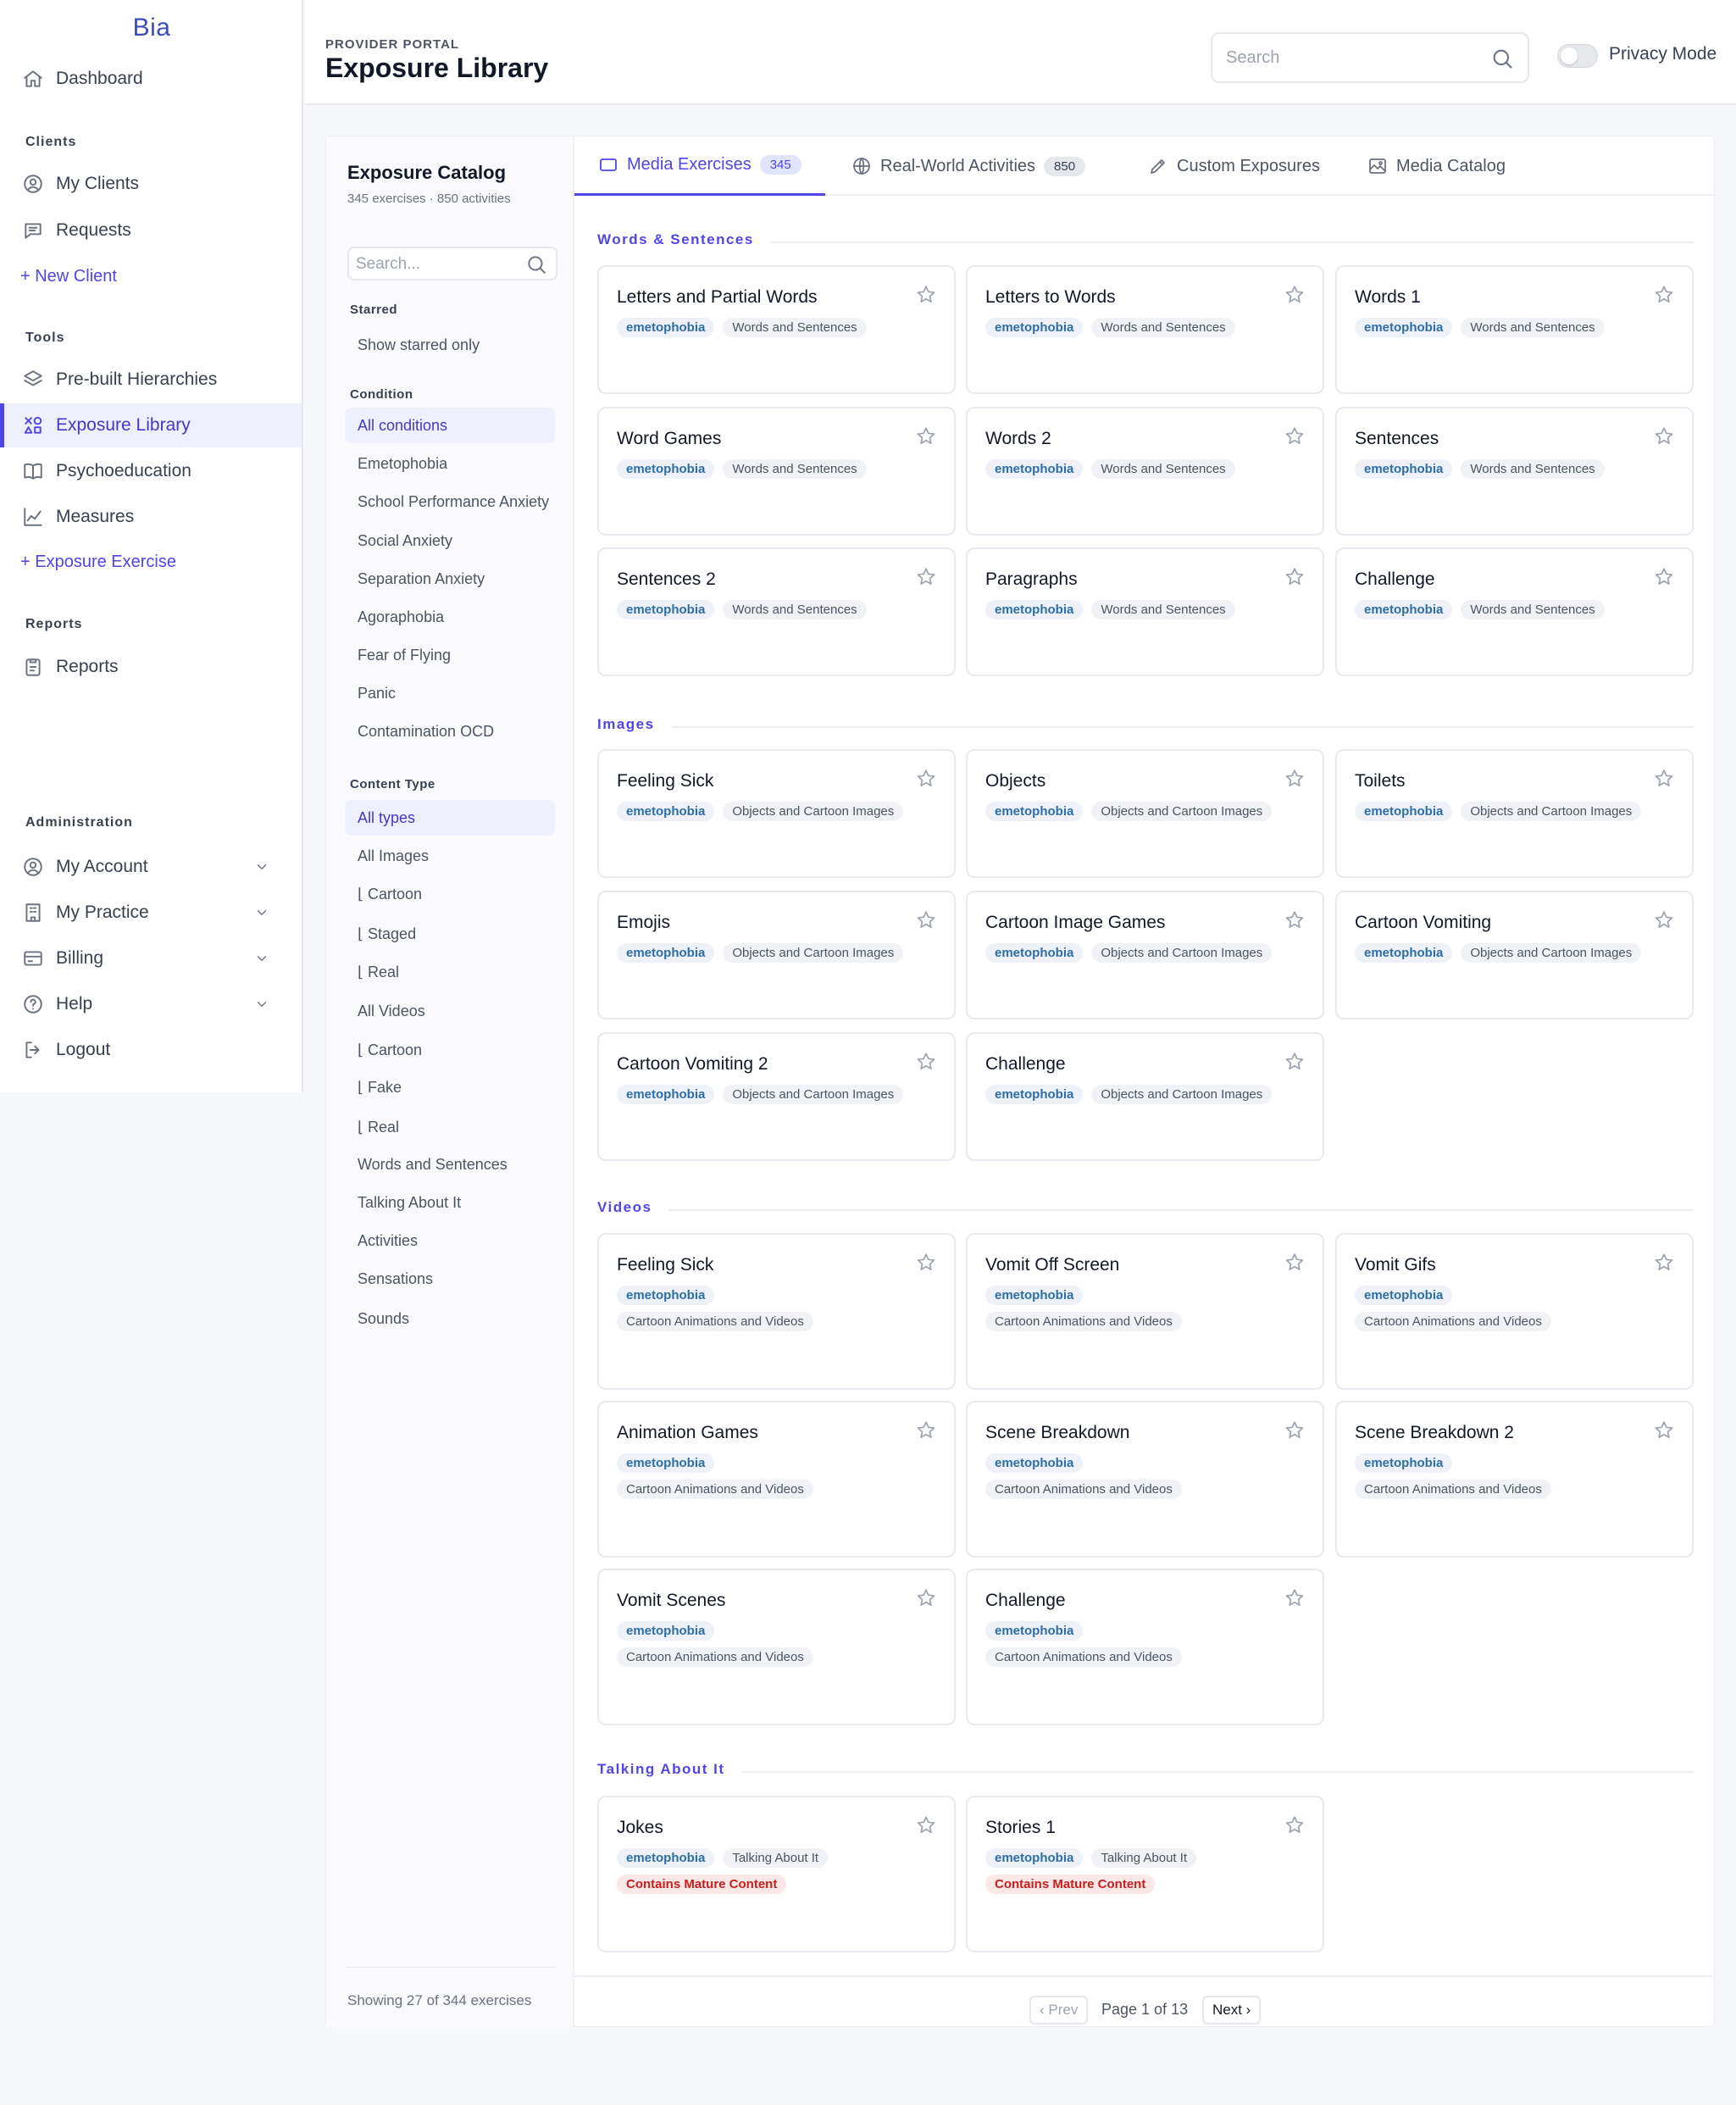 Image resolution: width=1736 pixels, height=2105 pixels. What do you see at coordinates (450, 1318) in the screenshot?
I see `filter-content-type-option: Sounds` at bounding box center [450, 1318].